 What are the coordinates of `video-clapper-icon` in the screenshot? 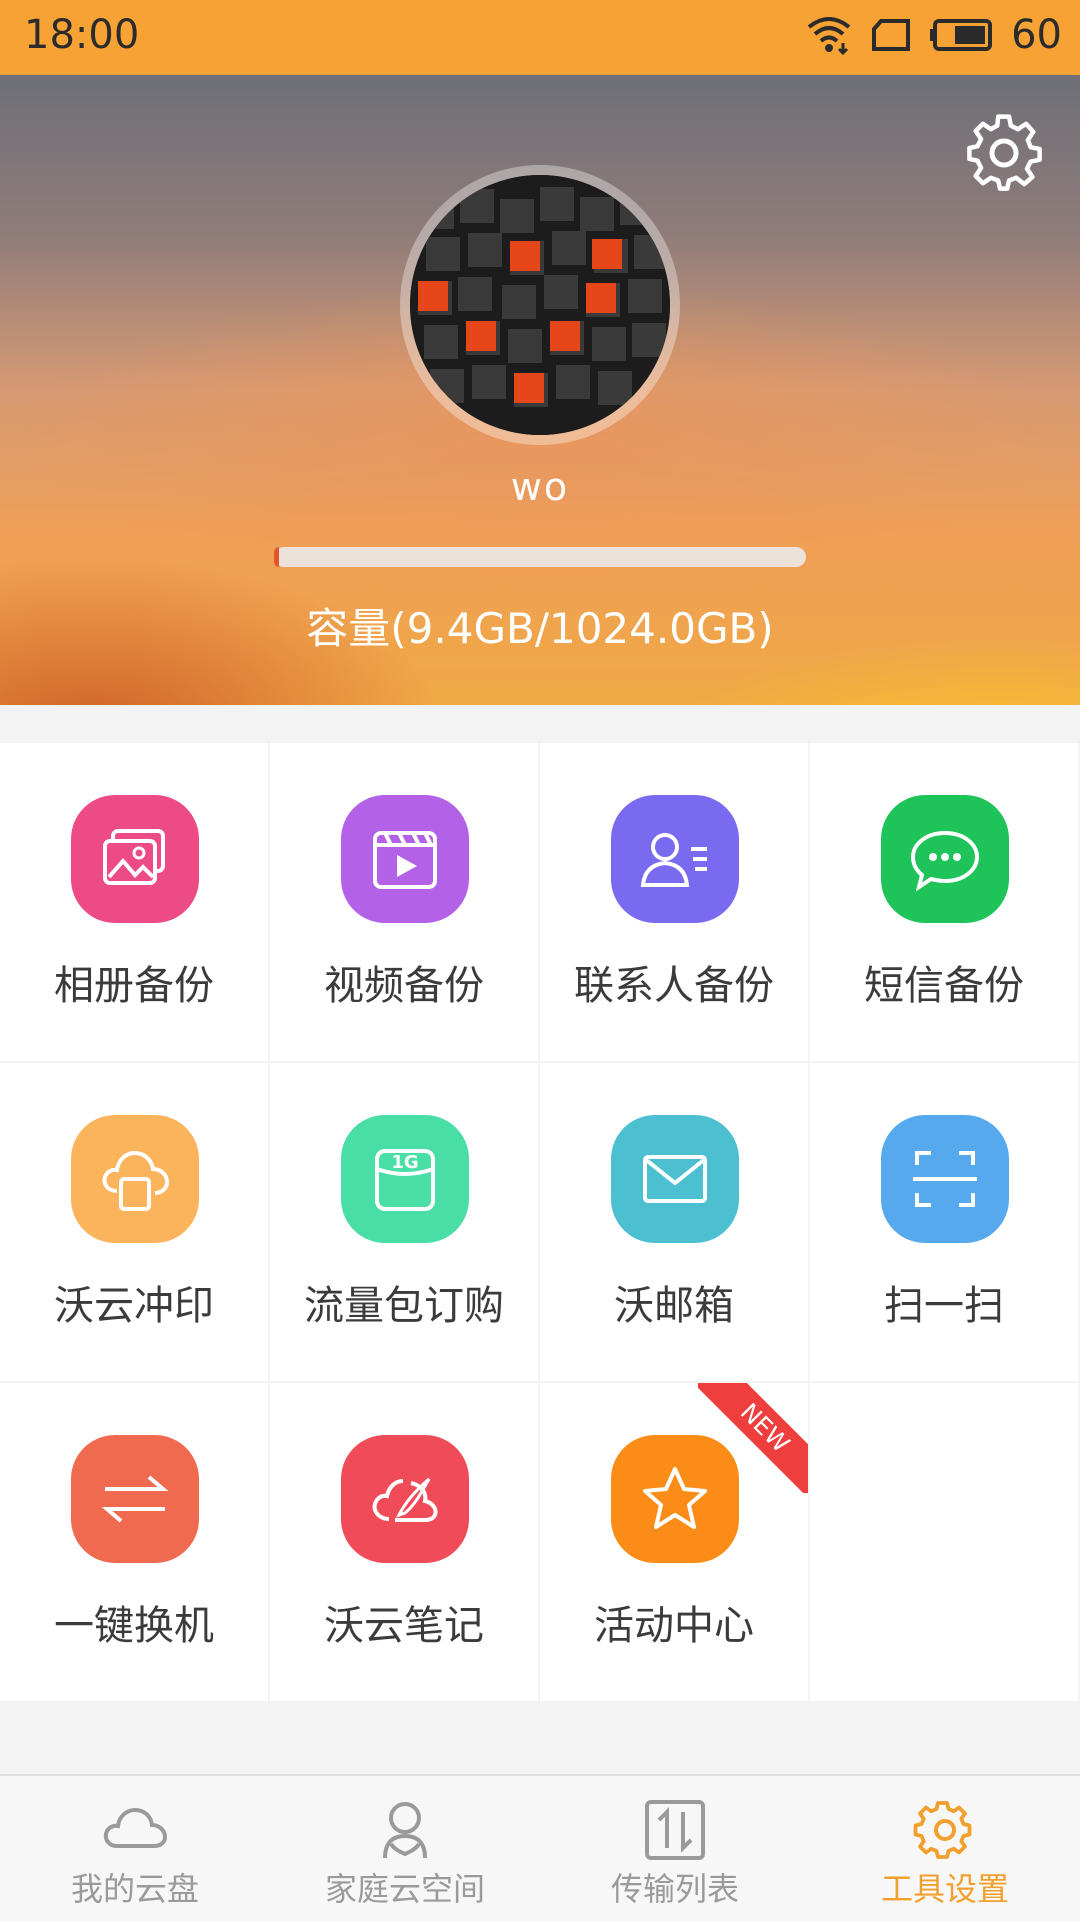 It's located at (405, 859).